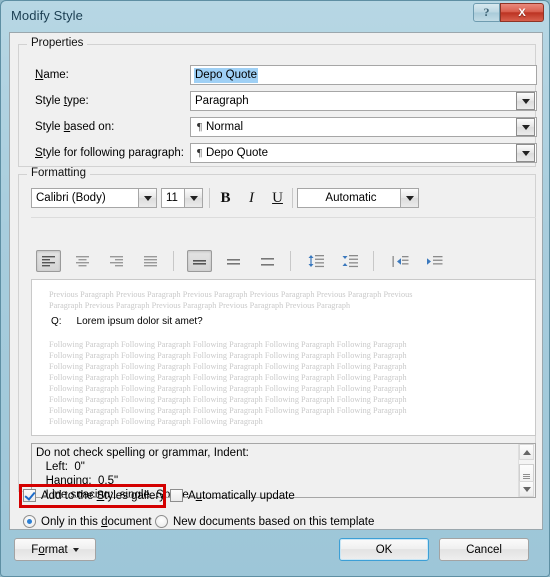 The image size is (550, 577). I want to click on format-button: Format, so click(55, 549).